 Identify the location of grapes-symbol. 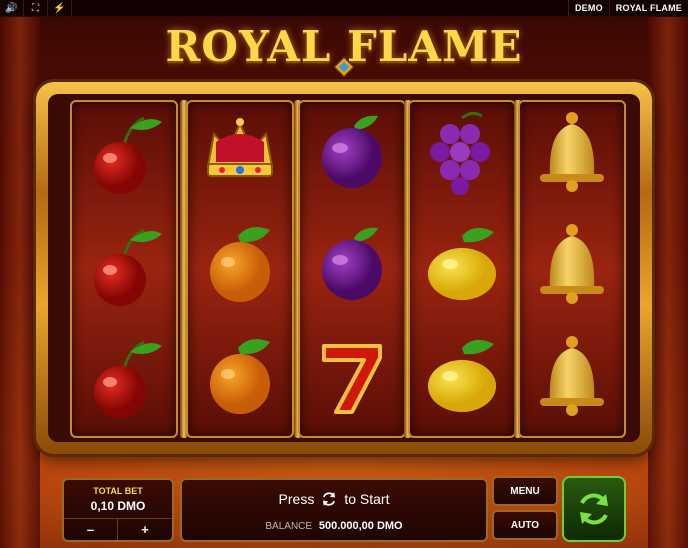
(462, 152).